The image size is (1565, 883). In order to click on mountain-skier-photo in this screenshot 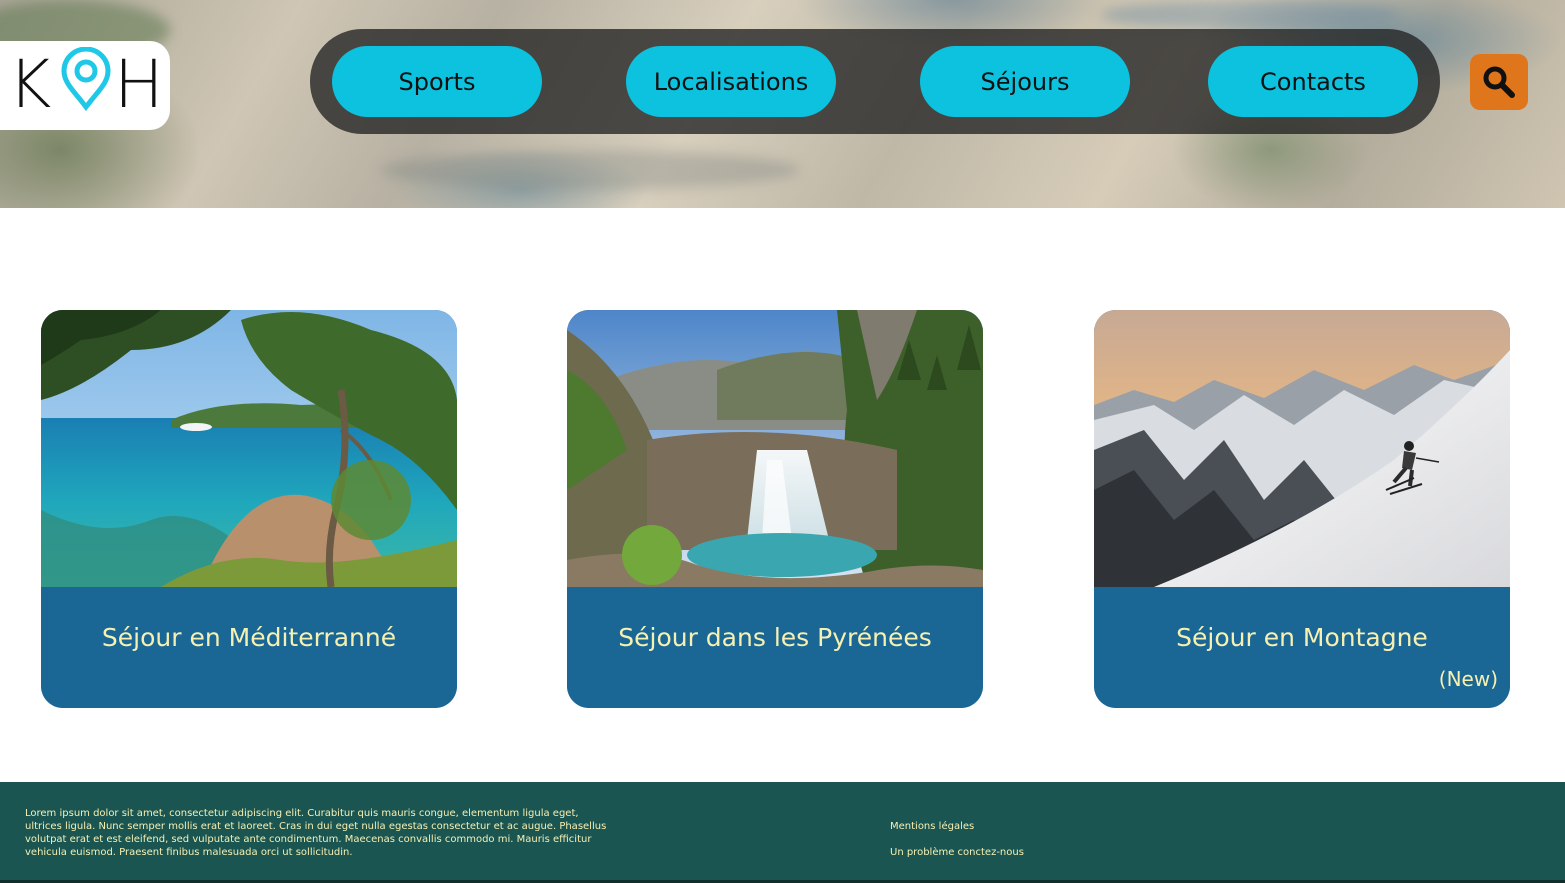, I will do `click(1302, 448)`.